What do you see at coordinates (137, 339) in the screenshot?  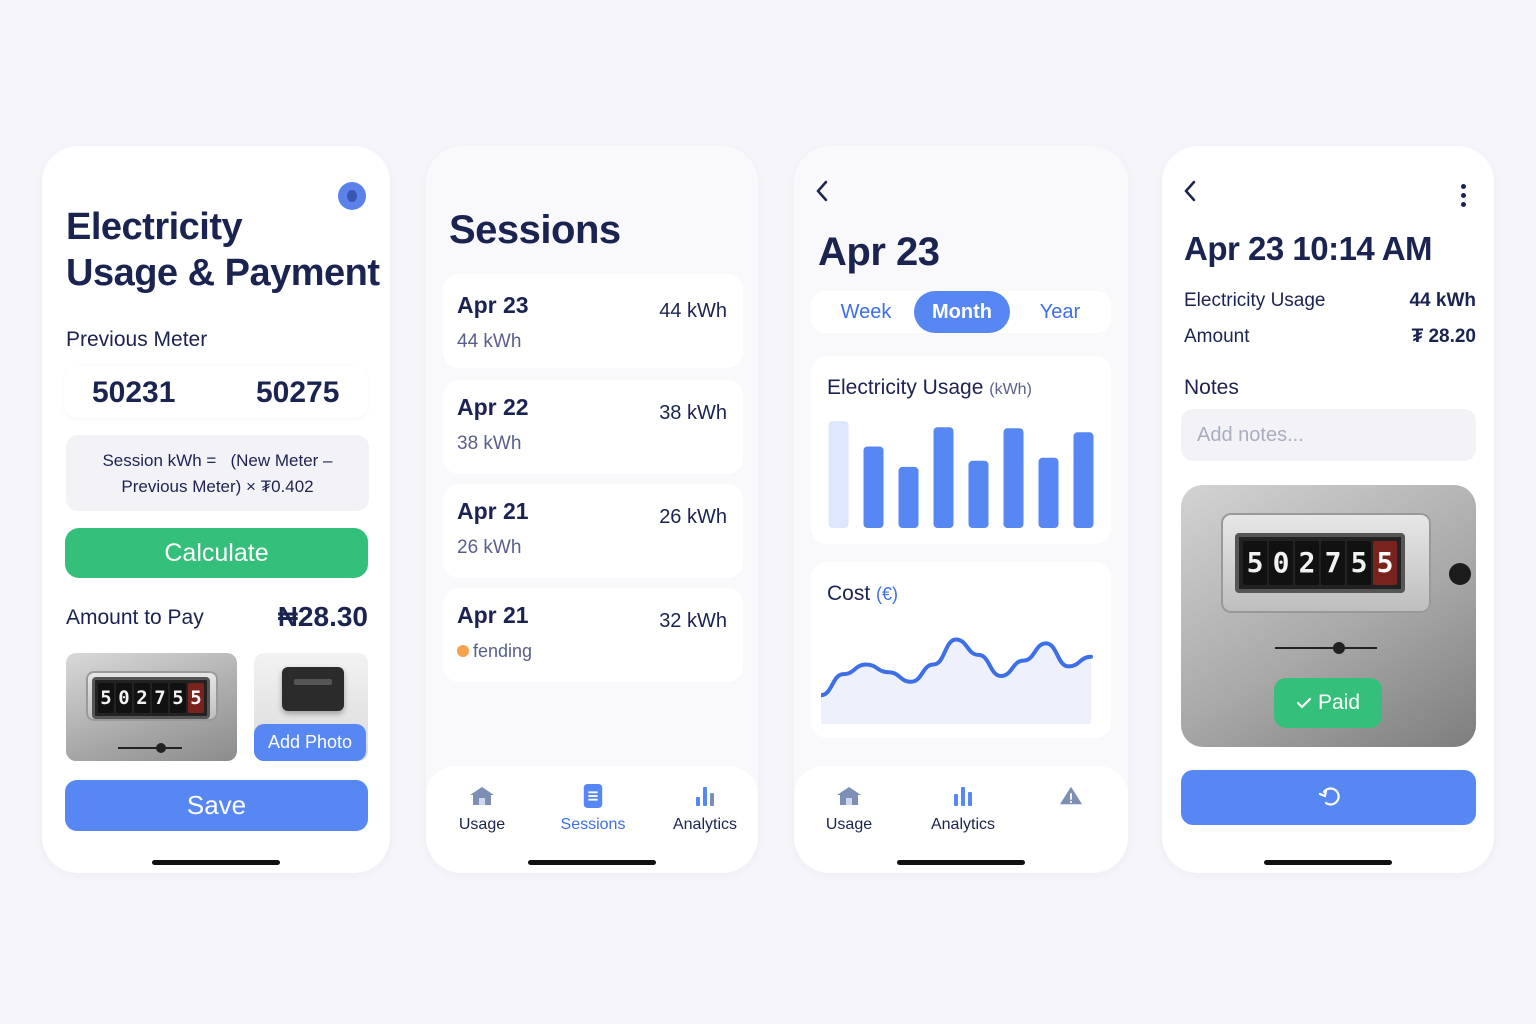 I see `previous-meter-label: Previous Meter` at bounding box center [137, 339].